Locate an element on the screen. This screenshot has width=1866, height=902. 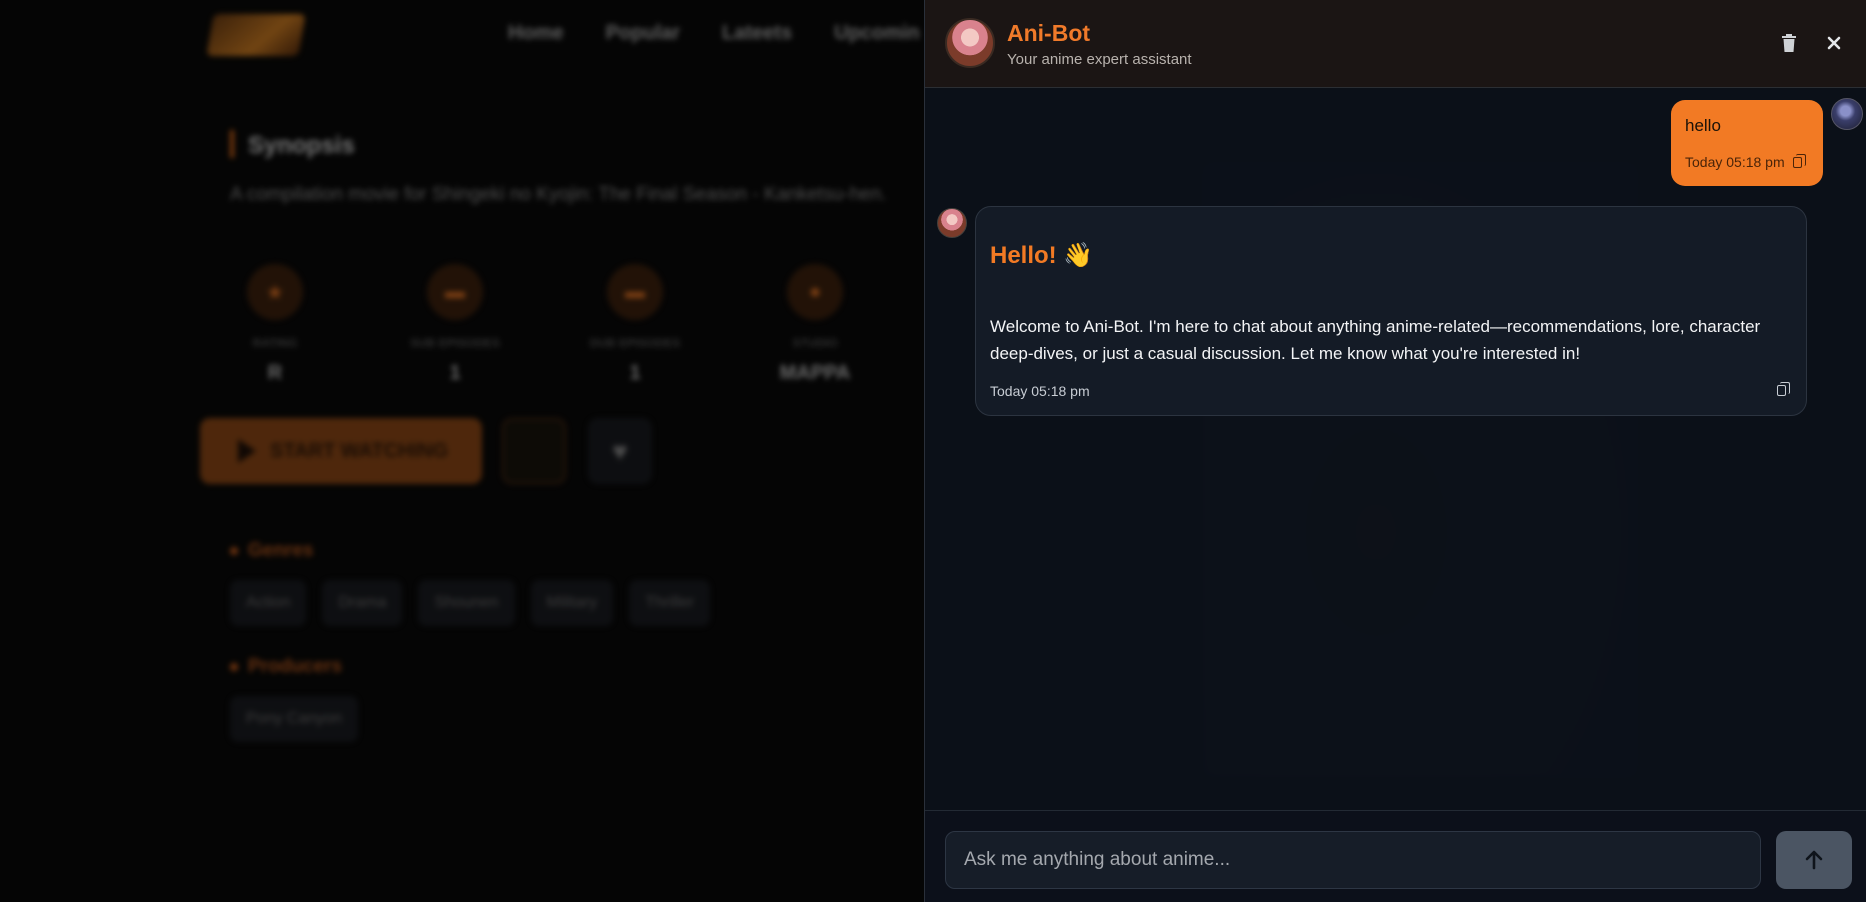
stat-label: SUB EPISODES is located at coordinates (455, 343).